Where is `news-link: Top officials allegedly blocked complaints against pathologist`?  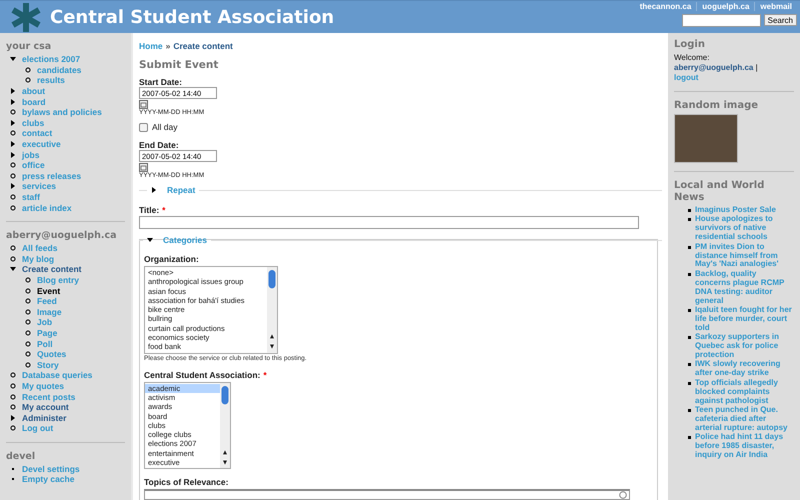
news-link: Top officials allegedly blocked complaints against pathologist is located at coordinates (744, 392).